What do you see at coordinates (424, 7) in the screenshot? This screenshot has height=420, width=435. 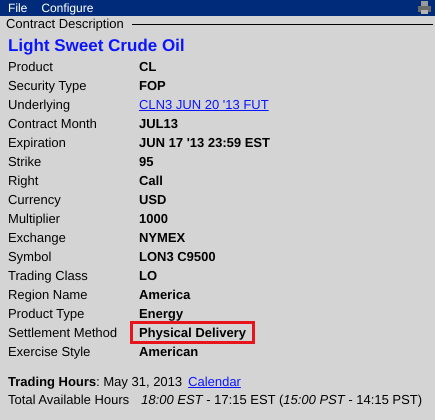 I see `printer-icon` at bounding box center [424, 7].